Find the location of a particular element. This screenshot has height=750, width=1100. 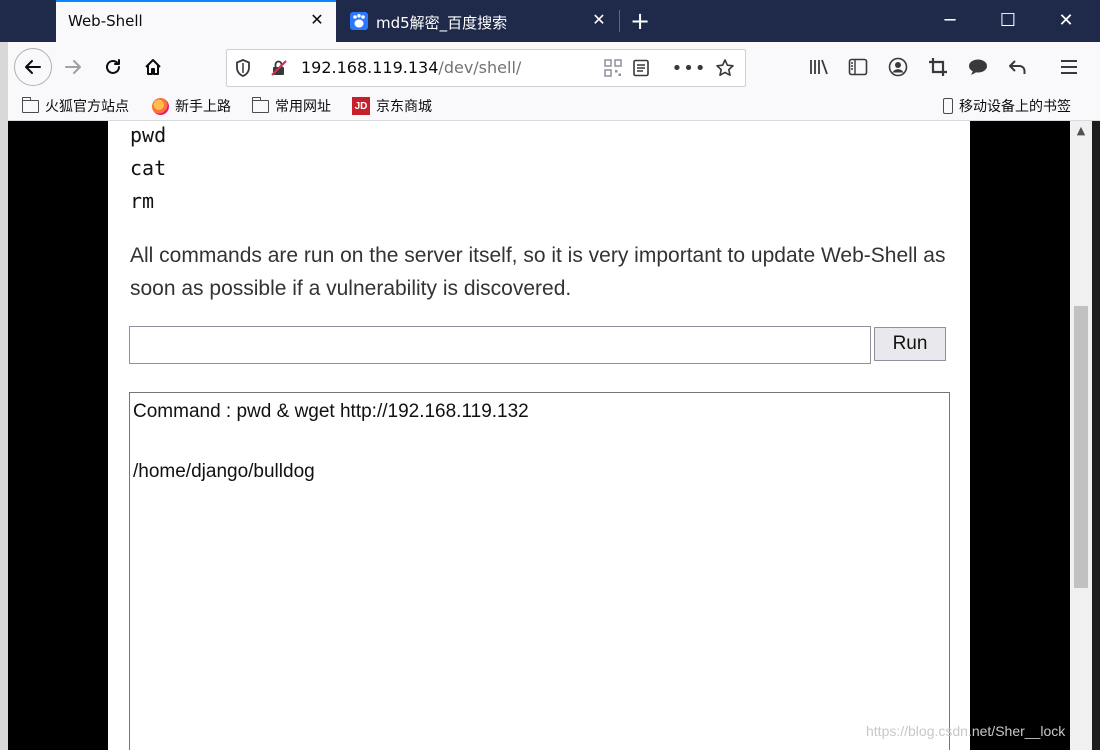

tab-md5-search: md5解密_百度搜索 ✕ is located at coordinates (478, 21).